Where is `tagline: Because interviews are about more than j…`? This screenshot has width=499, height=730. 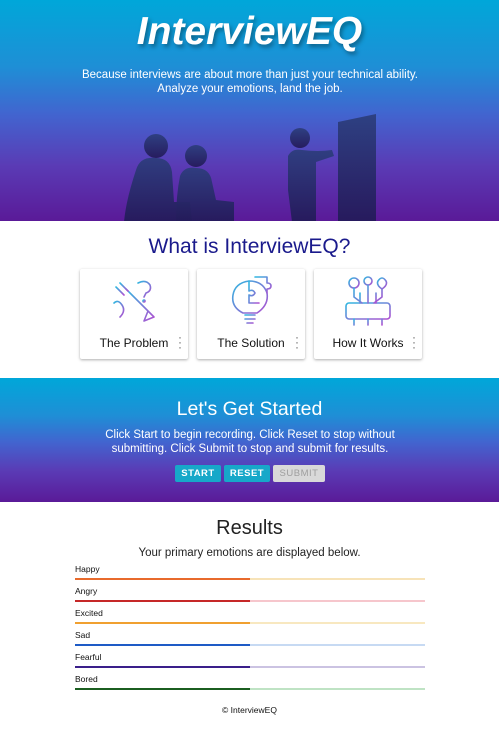 tagline: Because interviews are about more than j… is located at coordinates (250, 82).